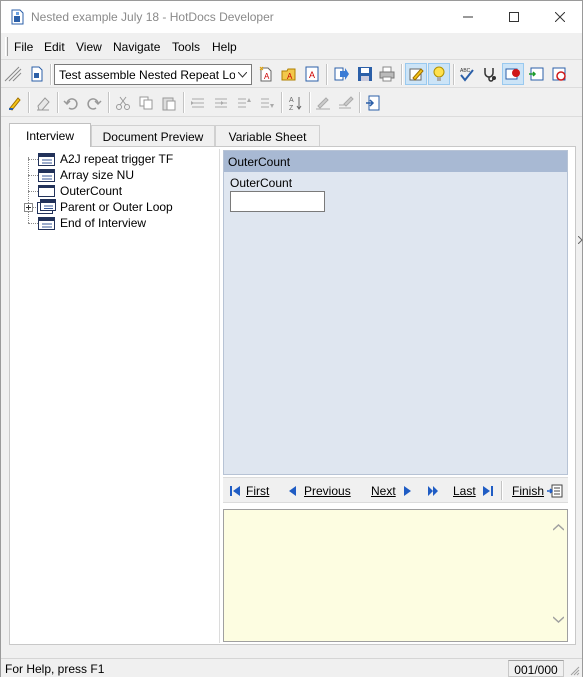 The width and height of the screenshot is (583, 677). What do you see at coordinates (46, 191) in the screenshot?
I see `variable-icon` at bounding box center [46, 191].